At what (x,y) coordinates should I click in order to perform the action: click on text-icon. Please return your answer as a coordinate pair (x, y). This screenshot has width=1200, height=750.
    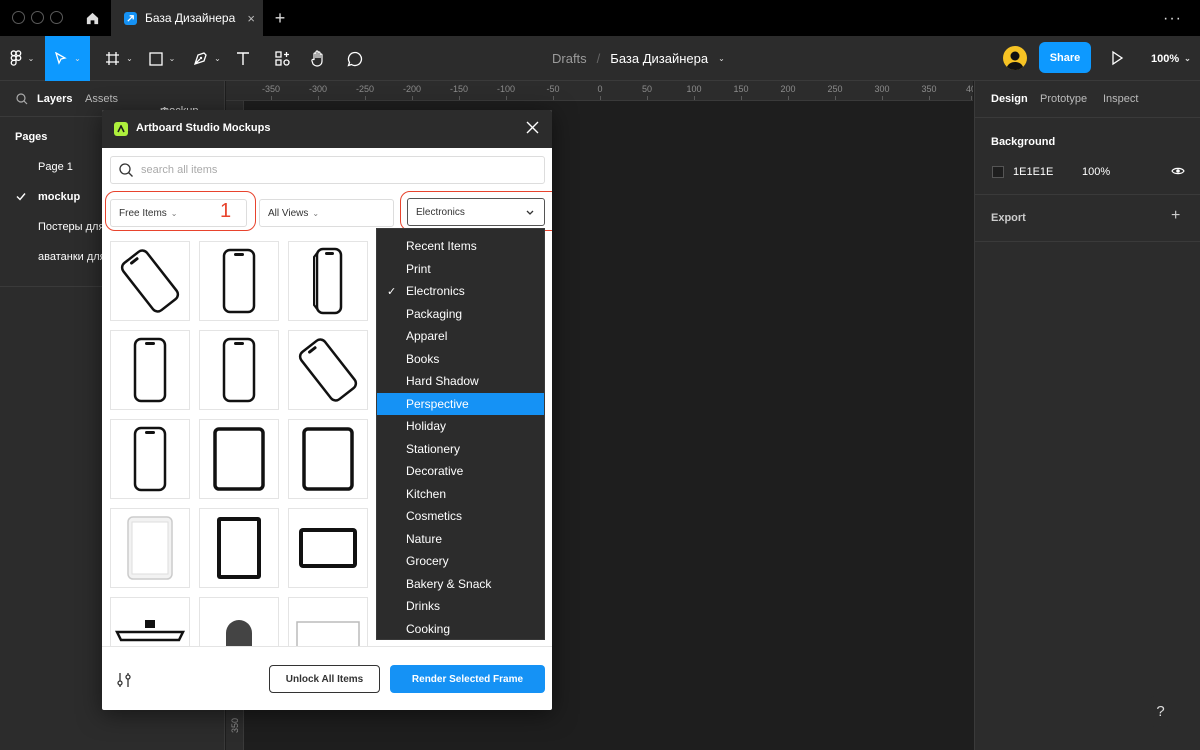
    Looking at the image, I should click on (243, 58).